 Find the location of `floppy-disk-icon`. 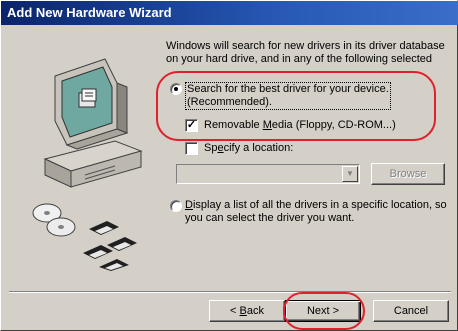

floppy-disk-icon is located at coordinates (110, 246).